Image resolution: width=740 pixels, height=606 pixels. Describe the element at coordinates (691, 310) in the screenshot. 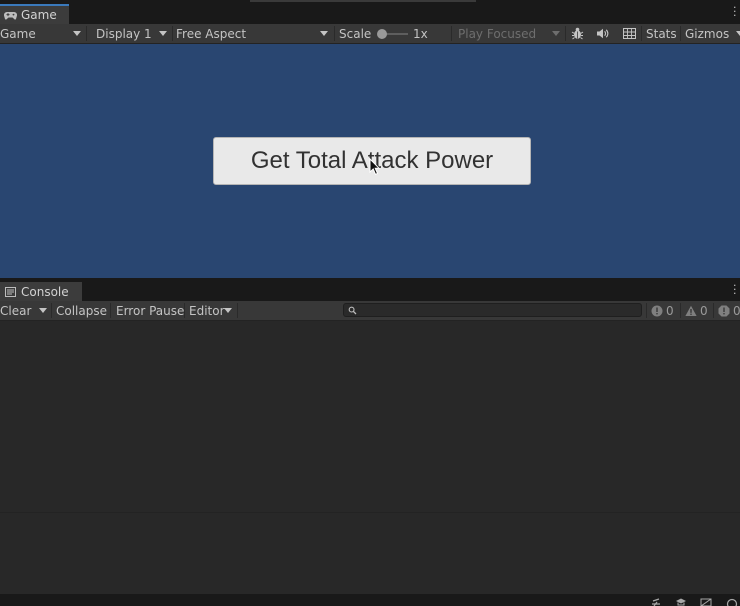

I see `warning-icon` at that location.